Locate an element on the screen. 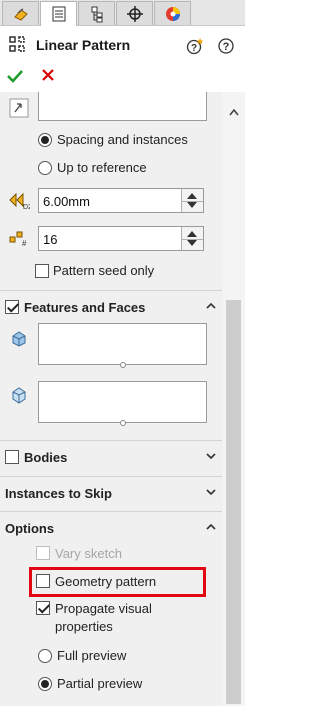 This screenshot has height=706, width=320. features-selection-box is located at coordinates (122, 345).